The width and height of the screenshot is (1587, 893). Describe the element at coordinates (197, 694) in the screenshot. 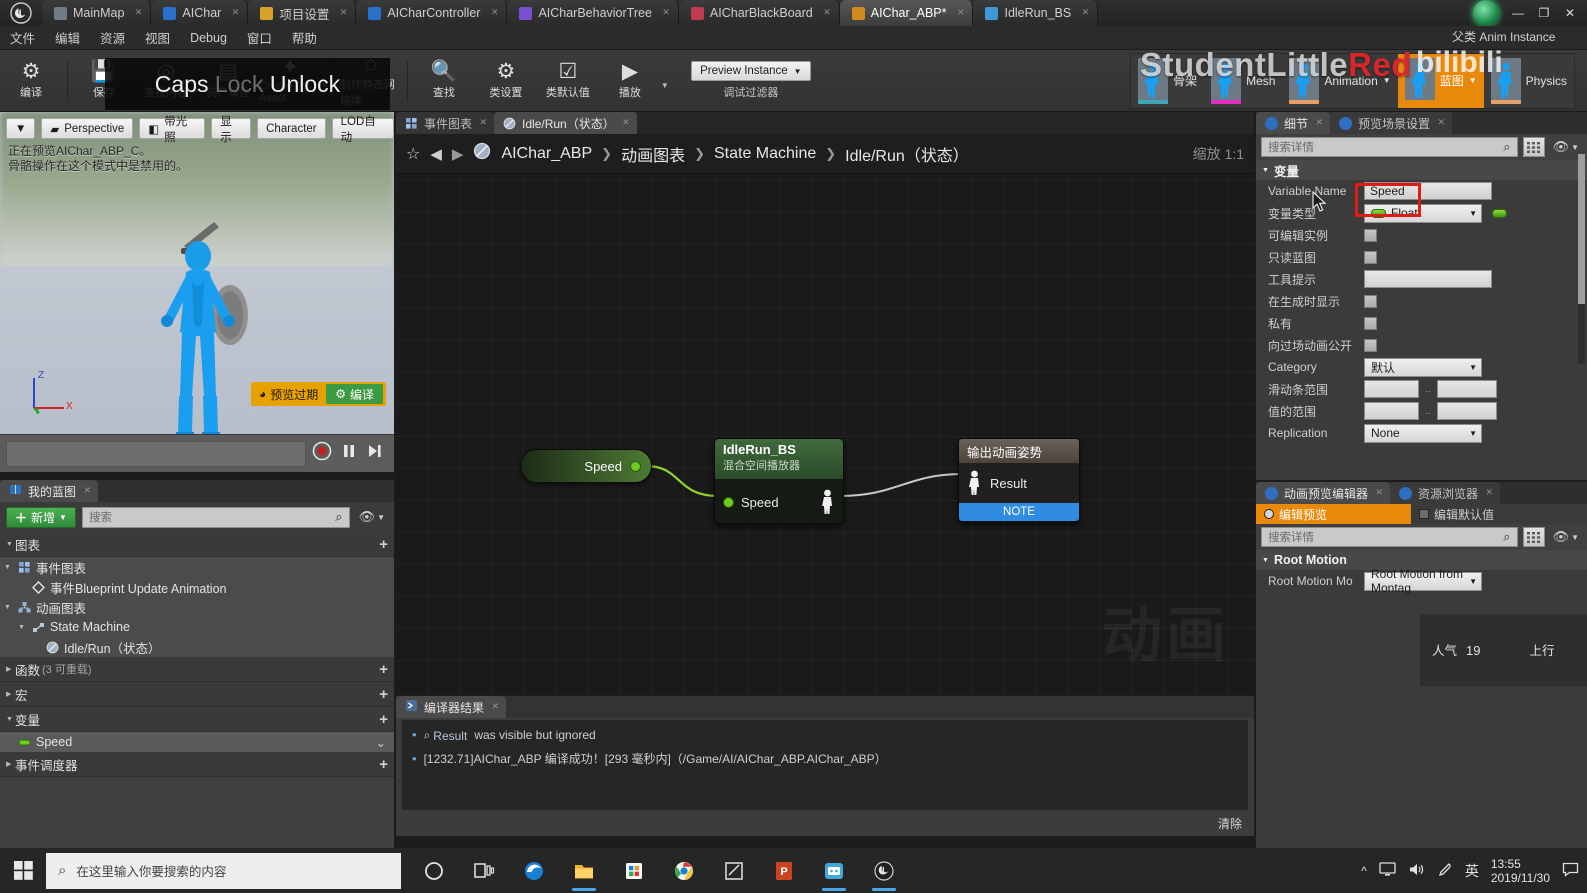

I see `my-blueprint-section-2: ▶ 宏 +` at that location.